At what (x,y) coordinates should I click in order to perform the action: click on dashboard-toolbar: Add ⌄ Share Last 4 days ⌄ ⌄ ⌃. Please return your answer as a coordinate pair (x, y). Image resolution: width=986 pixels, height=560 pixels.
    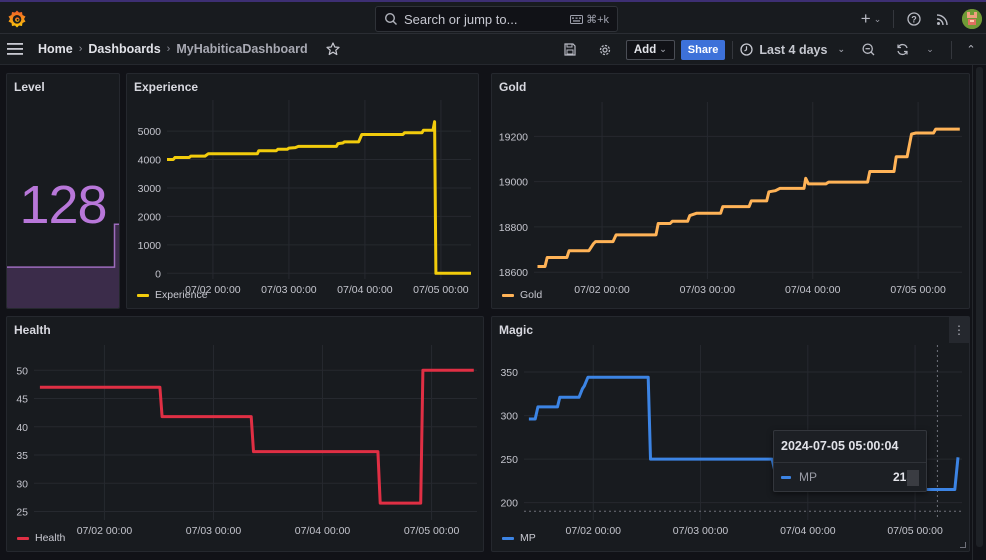
    Looking at the image, I should click on (771, 49).